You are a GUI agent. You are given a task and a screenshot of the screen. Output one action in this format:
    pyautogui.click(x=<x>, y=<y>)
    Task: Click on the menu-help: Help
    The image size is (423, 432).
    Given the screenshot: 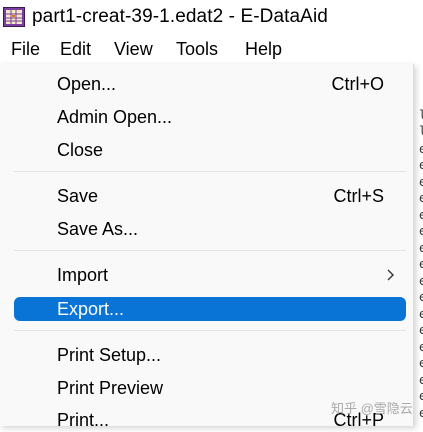 What is the action you would take?
    pyautogui.click(x=263, y=49)
    